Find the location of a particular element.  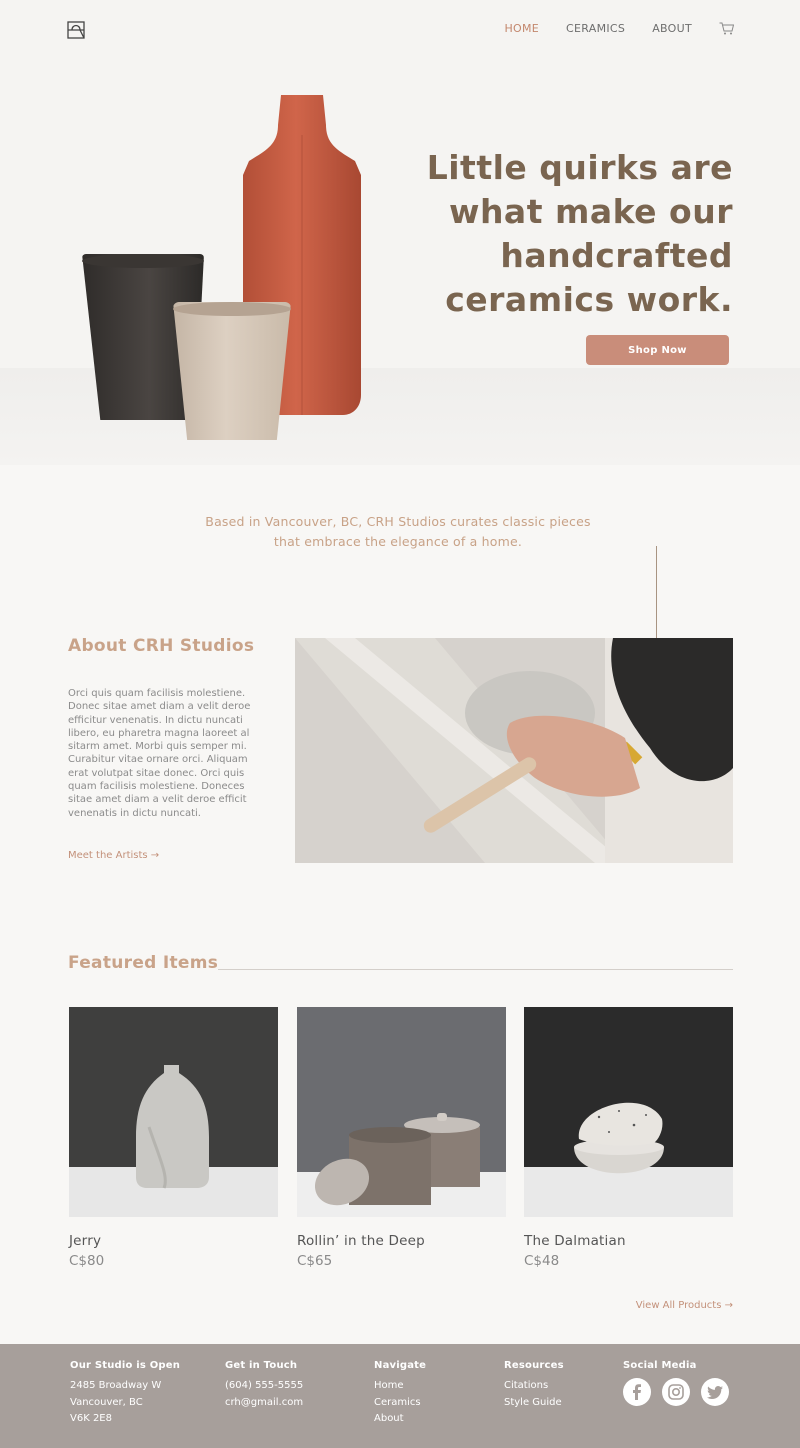

product-price: C$65 is located at coordinates (315, 1261).